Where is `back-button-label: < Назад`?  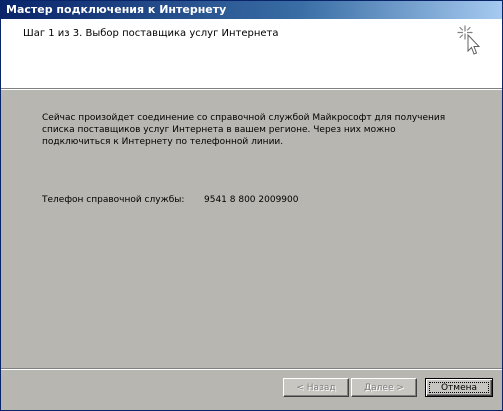 back-button-label: < Назад is located at coordinates (316, 388).